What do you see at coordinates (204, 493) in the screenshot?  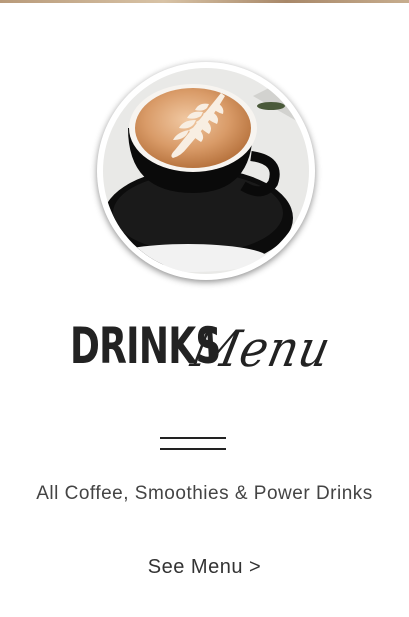 I see `section-subtitle: All Coffee, Smoothies & Power Drinks` at bounding box center [204, 493].